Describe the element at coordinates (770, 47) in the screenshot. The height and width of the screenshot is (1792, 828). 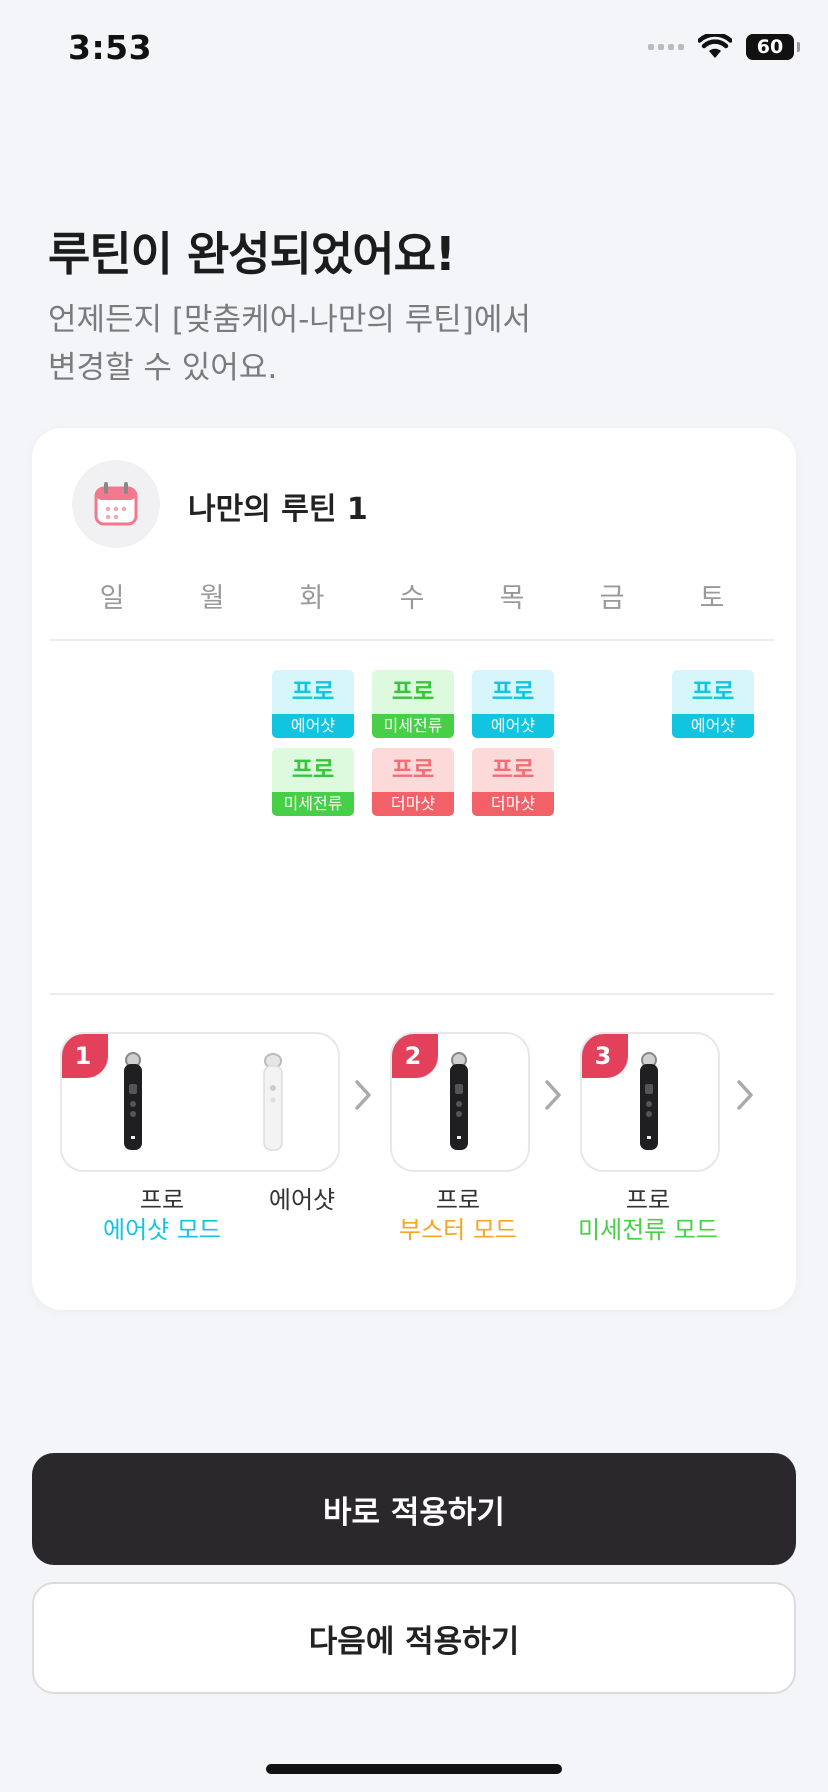
I see `battery-level: 60` at that location.